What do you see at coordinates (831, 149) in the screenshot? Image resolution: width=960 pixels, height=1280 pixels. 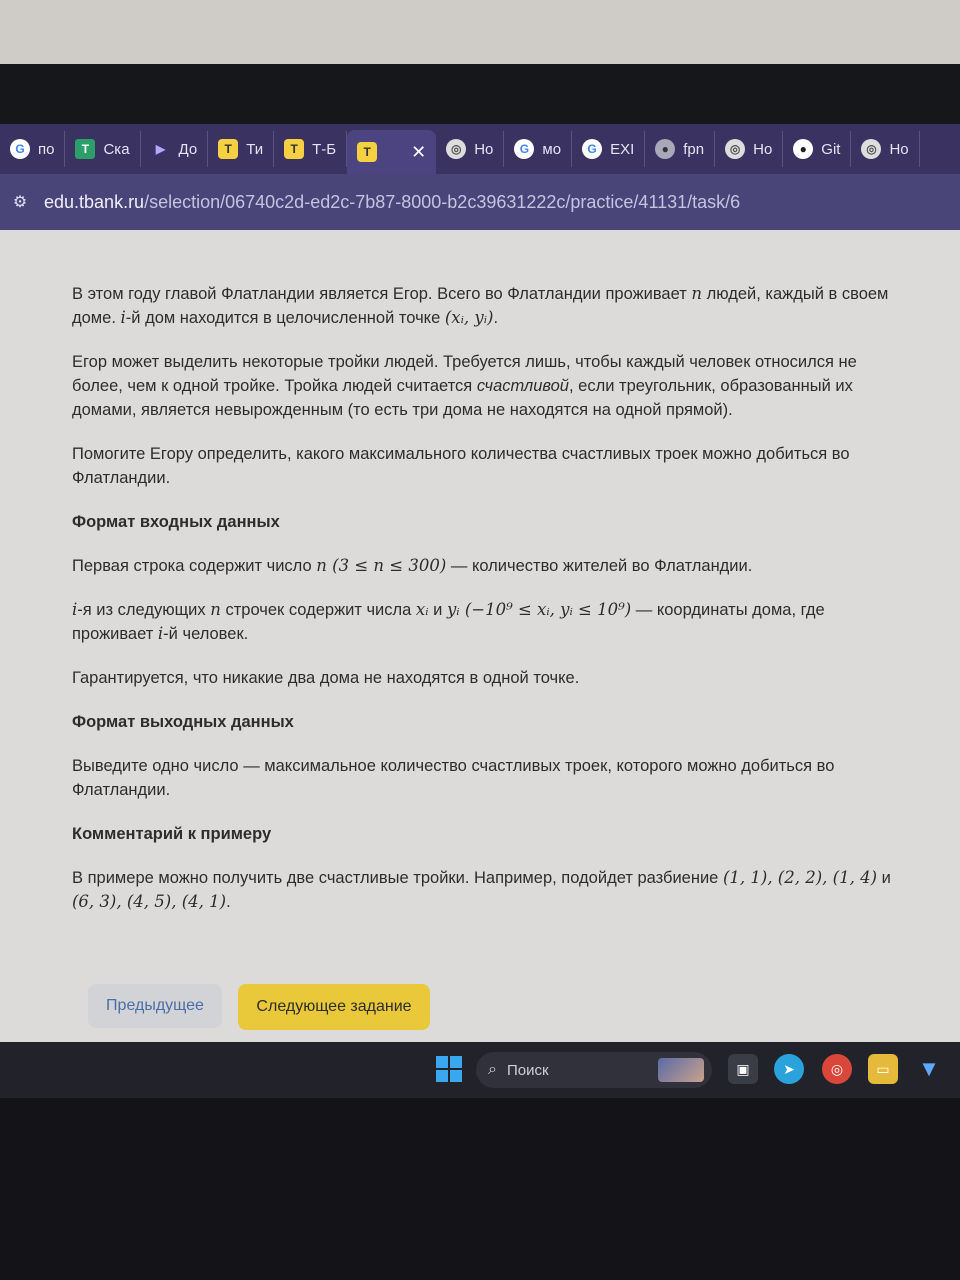 I see `tab-label: Git` at bounding box center [831, 149].